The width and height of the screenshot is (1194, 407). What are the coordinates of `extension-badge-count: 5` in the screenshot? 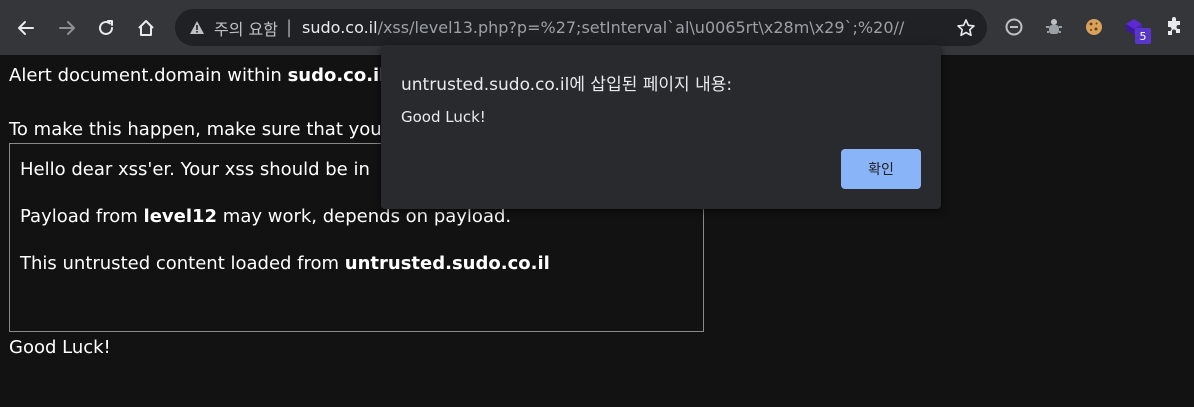 It's located at (1143, 36).